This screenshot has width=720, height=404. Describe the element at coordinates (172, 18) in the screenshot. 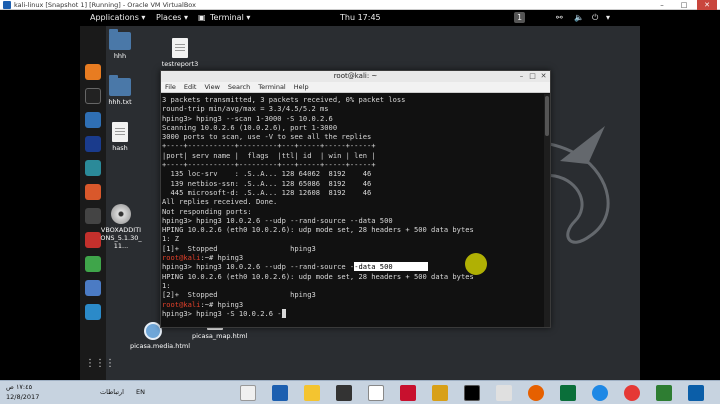

I see `places-menu: Places ▾` at that location.